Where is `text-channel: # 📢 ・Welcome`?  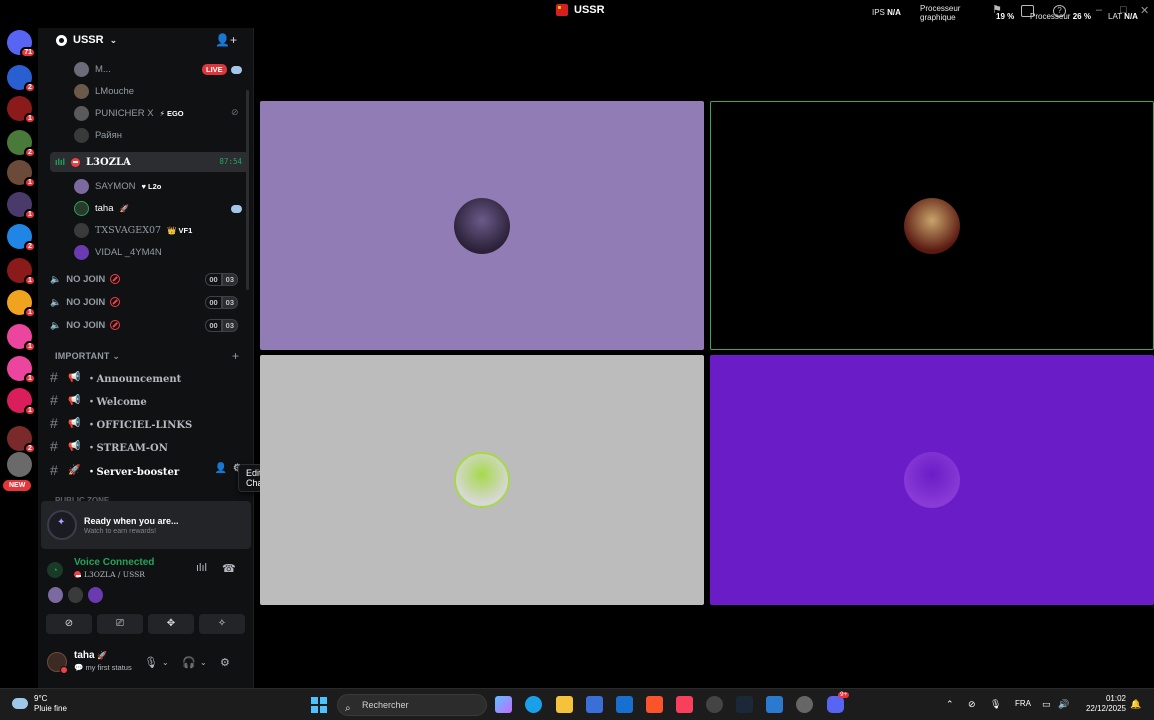 text-channel: # 📢 ・Welcome is located at coordinates (150, 400).